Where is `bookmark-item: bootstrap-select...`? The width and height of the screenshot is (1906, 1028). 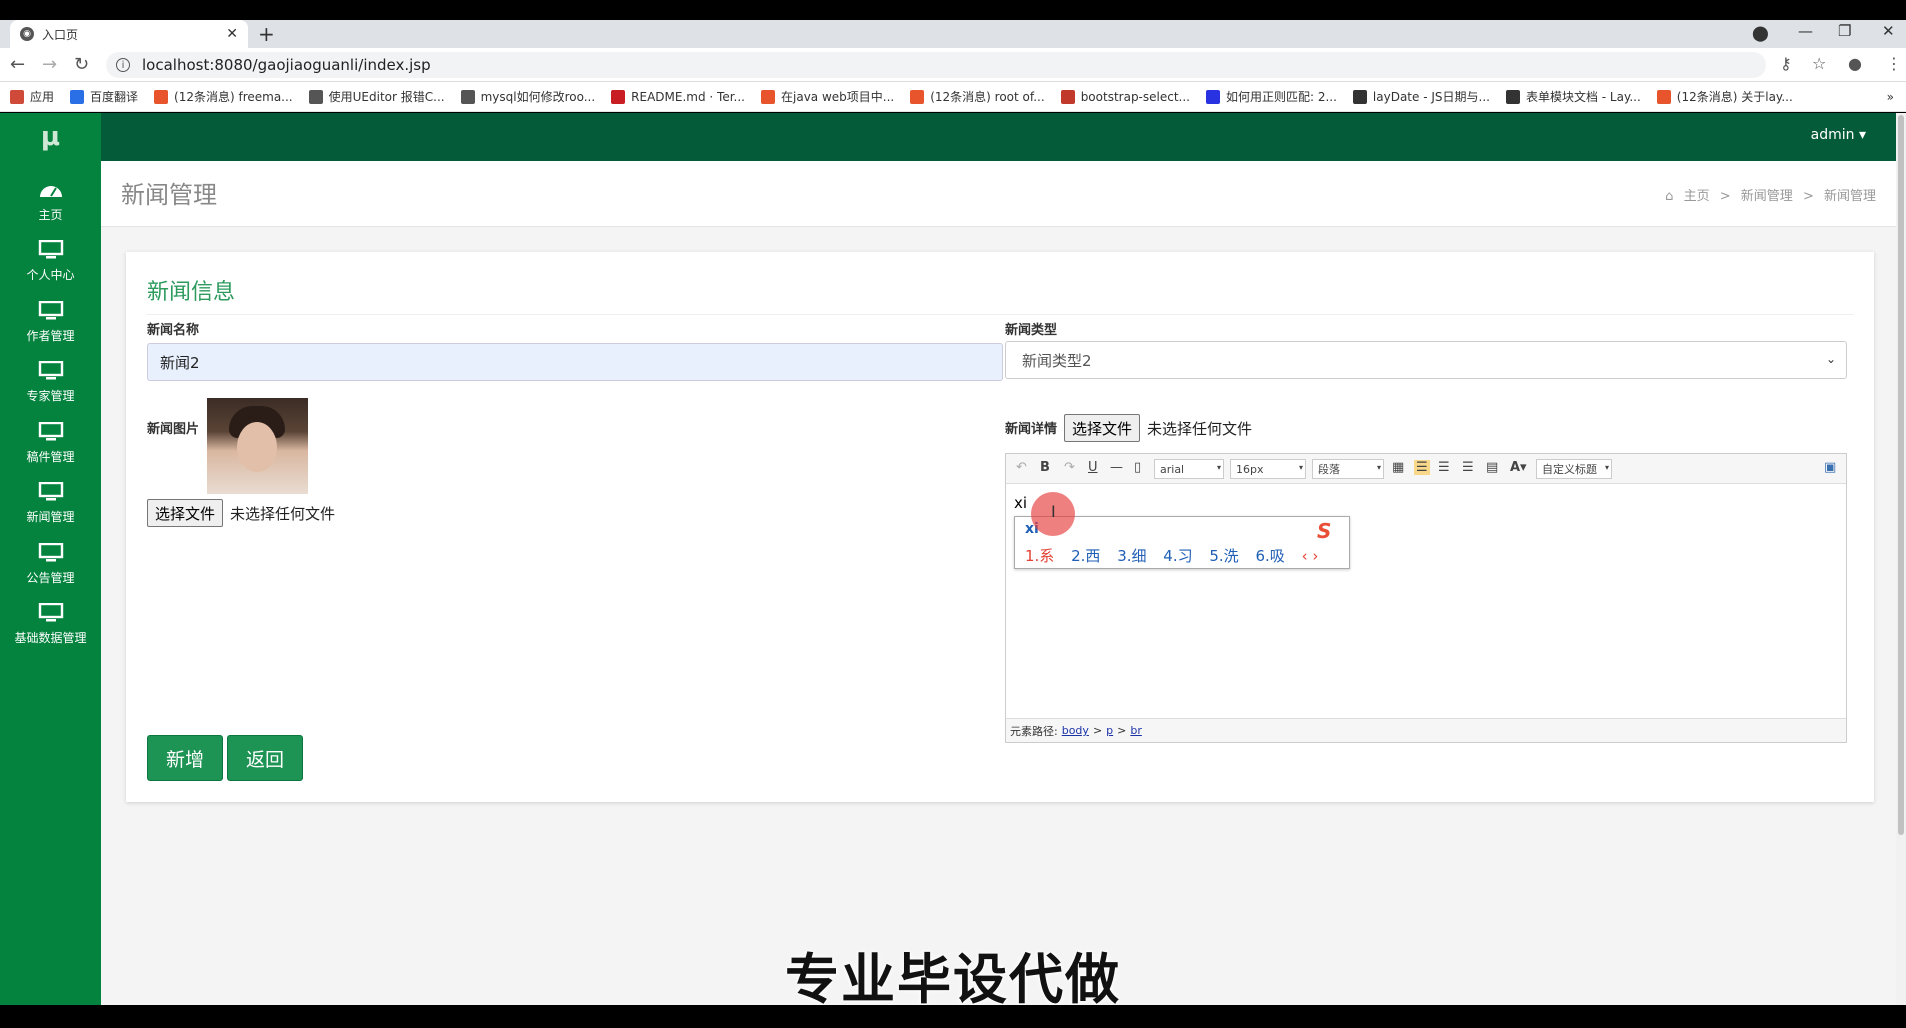 bookmark-item: bootstrap-select... is located at coordinates (1125, 96).